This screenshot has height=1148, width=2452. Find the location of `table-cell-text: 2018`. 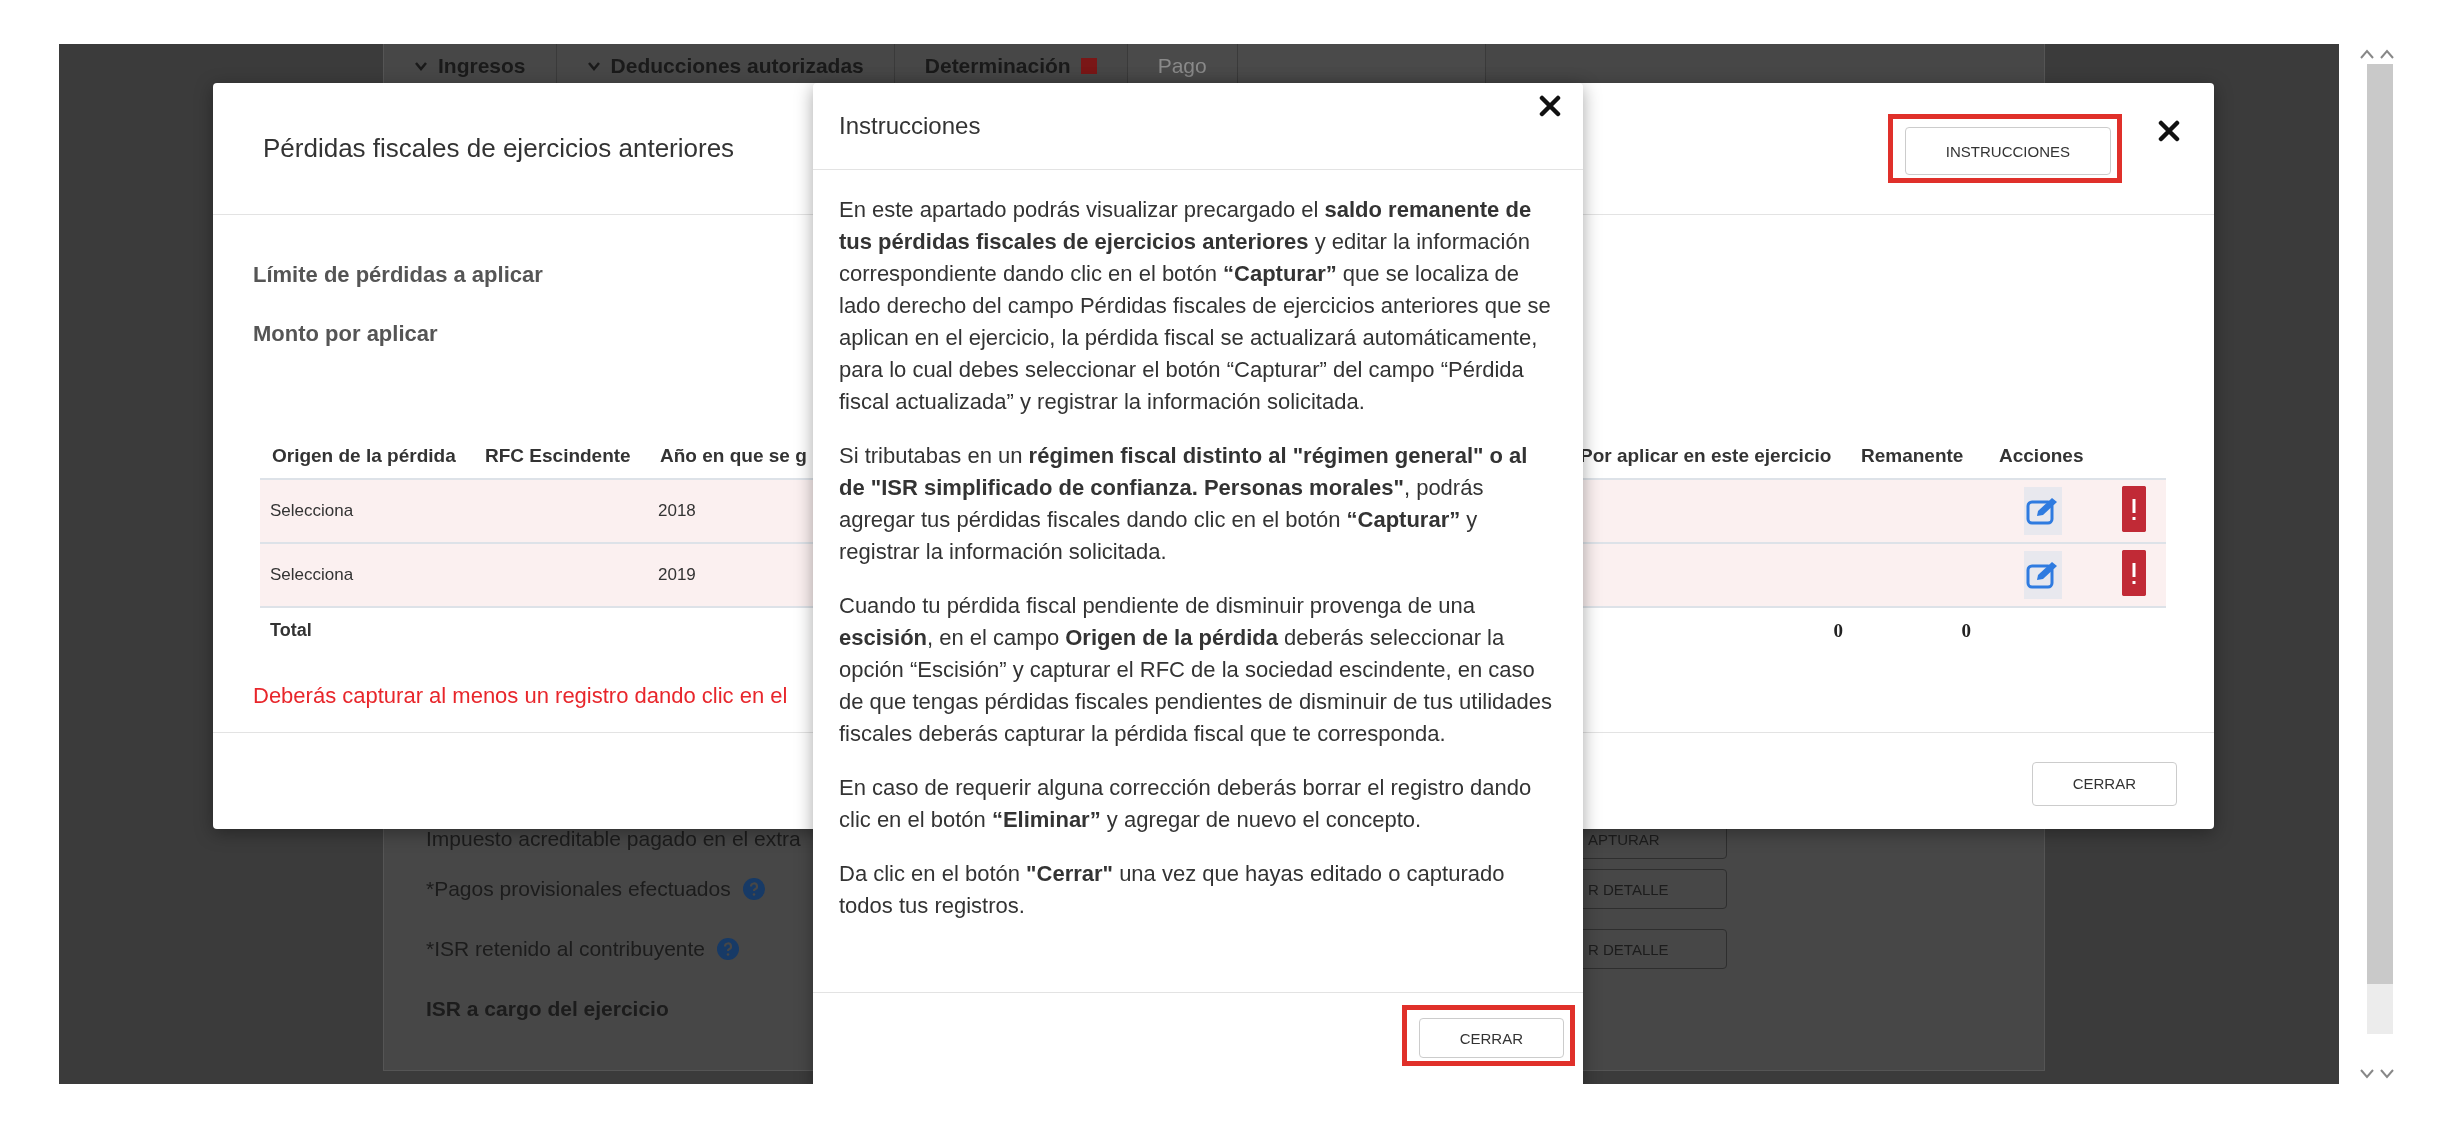

table-cell-text: 2018 is located at coordinates (677, 511).